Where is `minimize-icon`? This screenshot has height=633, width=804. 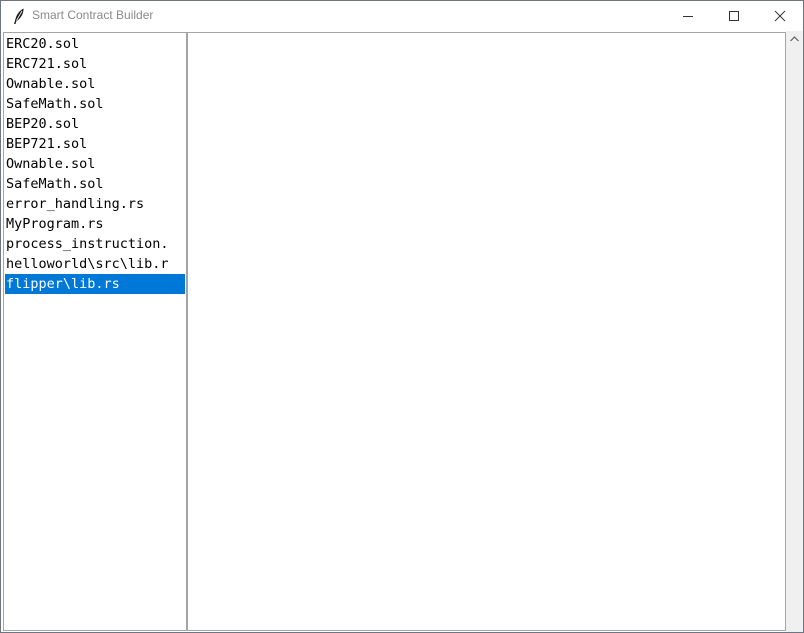
minimize-icon is located at coordinates (688, 16).